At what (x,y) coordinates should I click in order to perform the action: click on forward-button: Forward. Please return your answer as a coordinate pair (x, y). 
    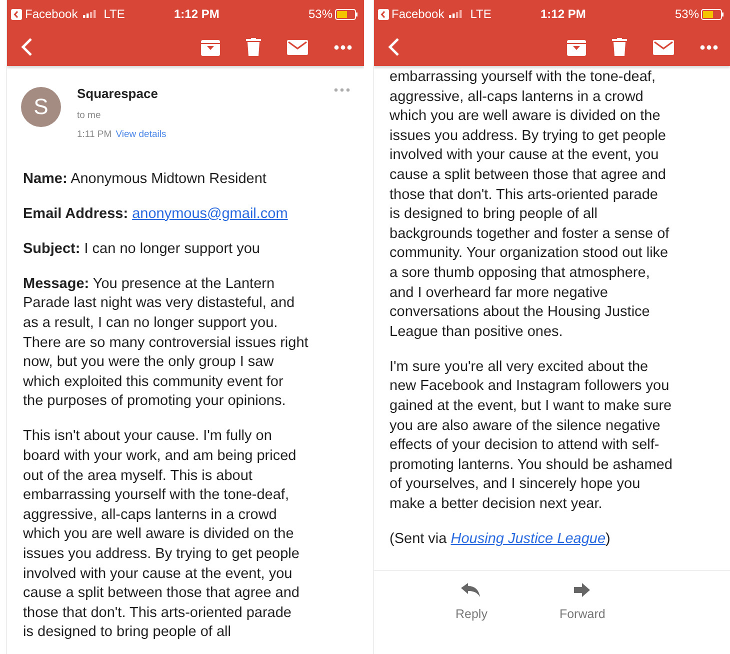
    Looking at the image, I should click on (582, 601).